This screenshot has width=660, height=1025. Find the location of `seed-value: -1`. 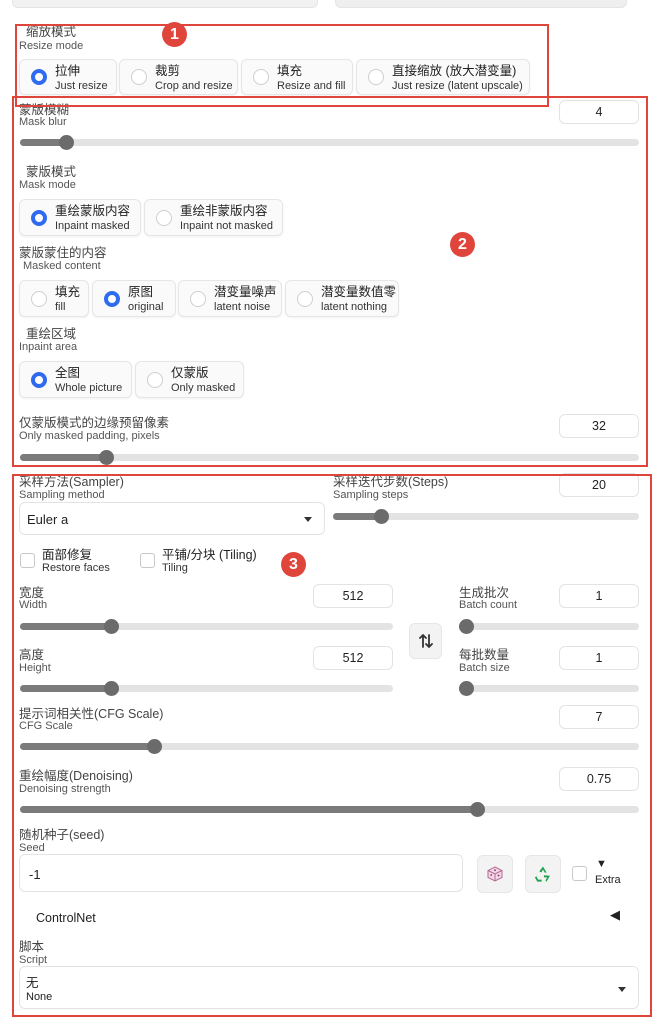

seed-value: -1 is located at coordinates (35, 874).